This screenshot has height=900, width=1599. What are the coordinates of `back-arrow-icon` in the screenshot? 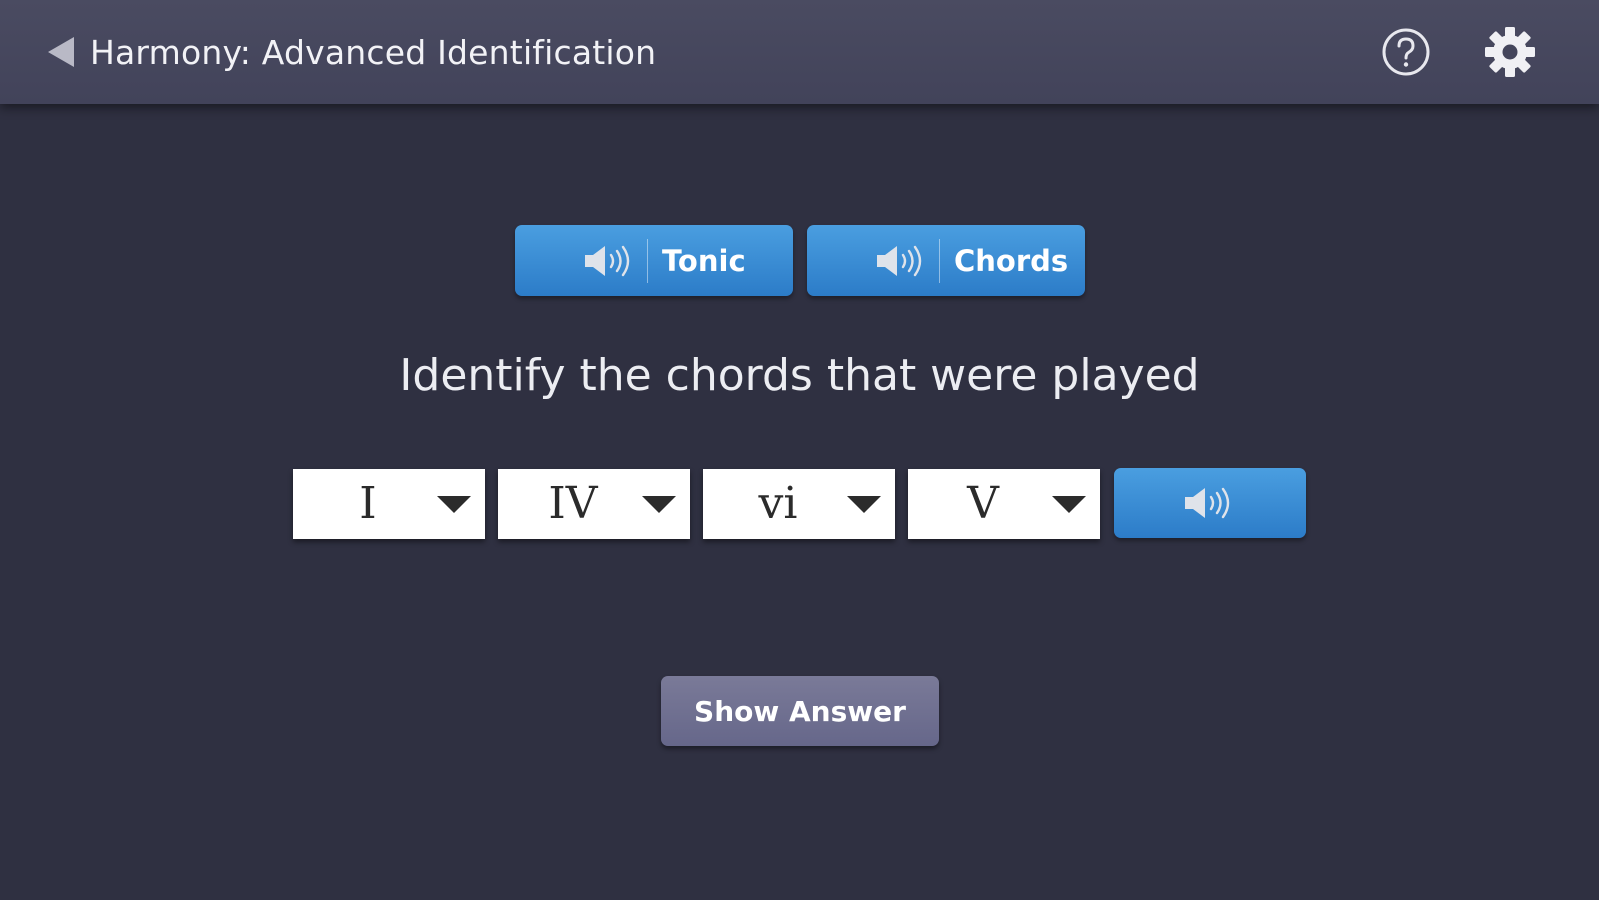 It's located at (61, 52).